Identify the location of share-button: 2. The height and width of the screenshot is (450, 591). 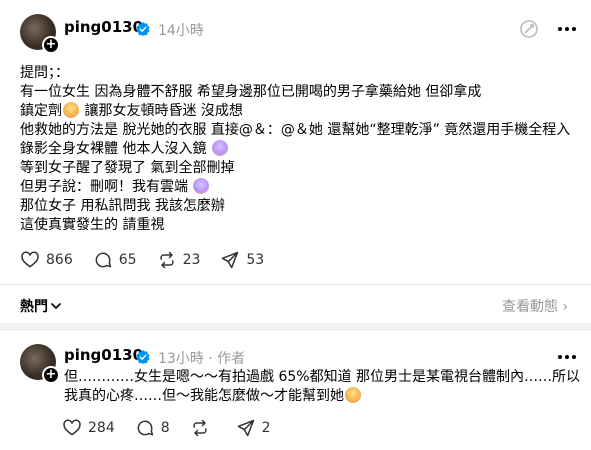
(253, 428).